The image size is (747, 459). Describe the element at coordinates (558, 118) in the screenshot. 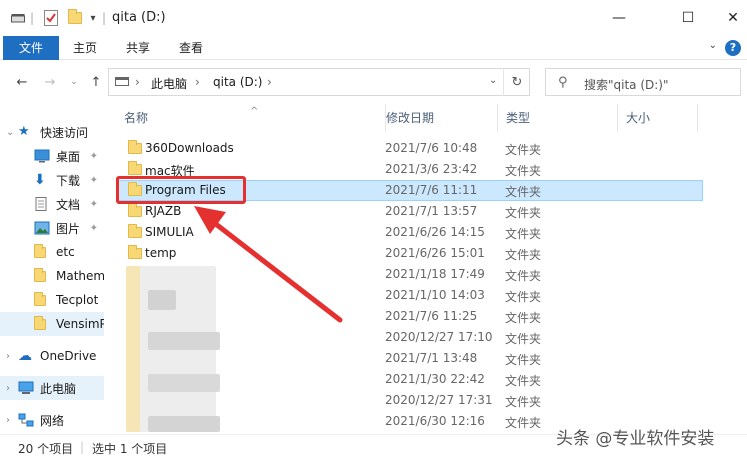

I see `column-header-type: 类型` at that location.